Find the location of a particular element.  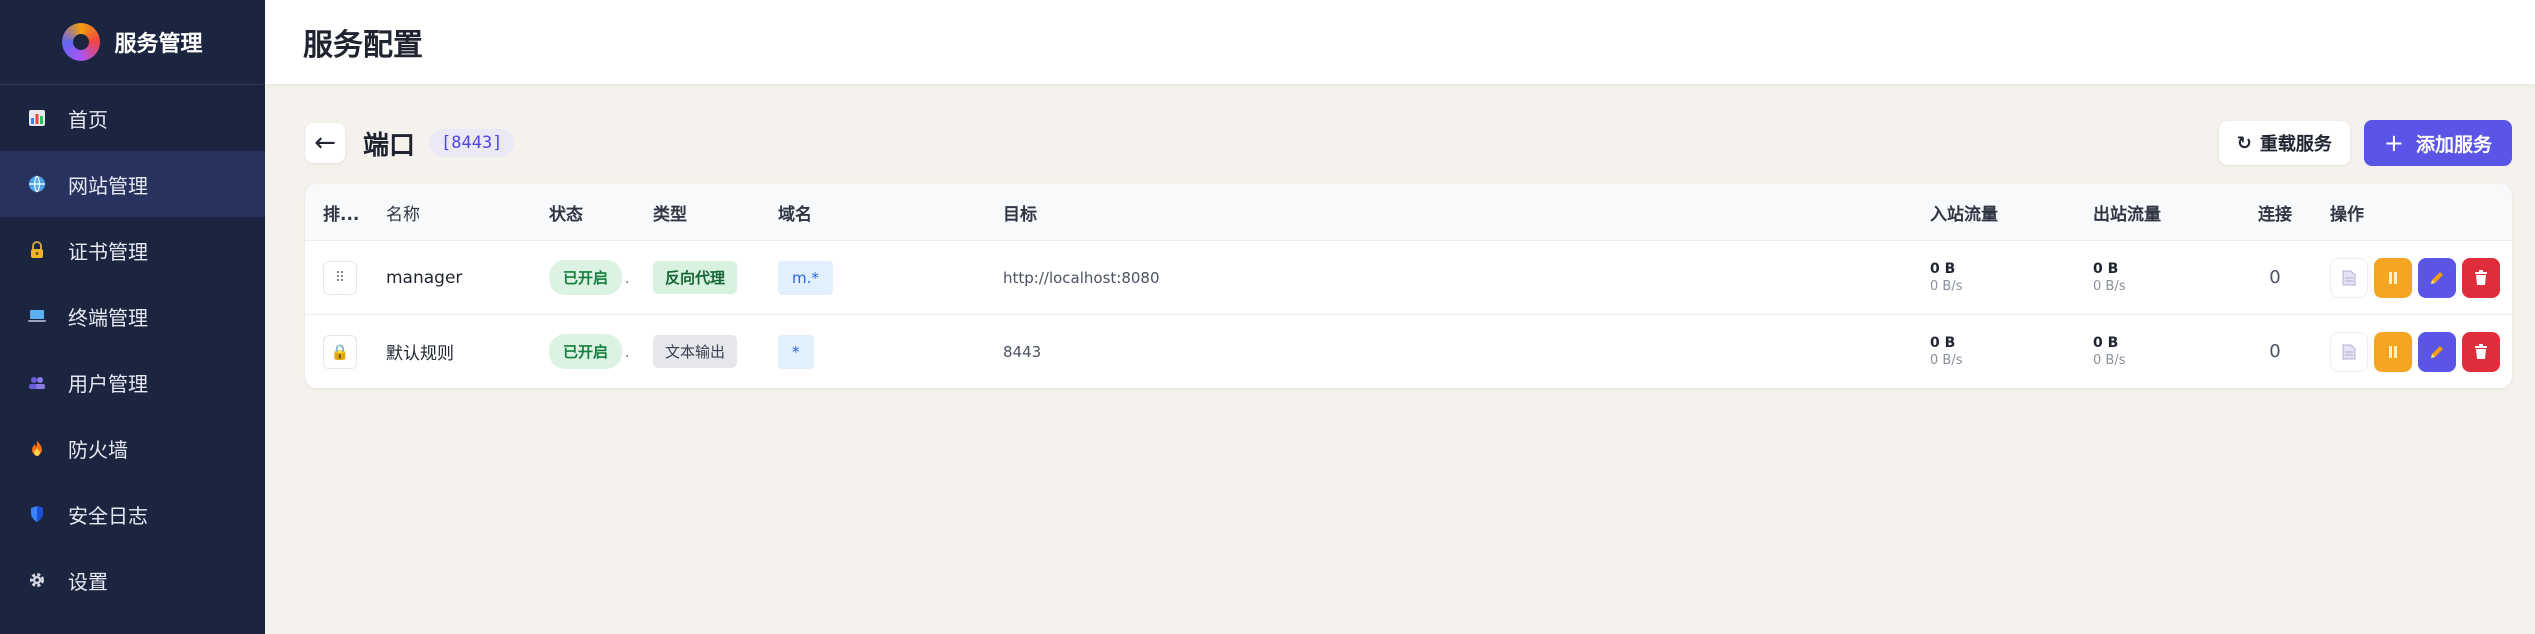

service-name: 默认规则 is located at coordinates (420, 354).